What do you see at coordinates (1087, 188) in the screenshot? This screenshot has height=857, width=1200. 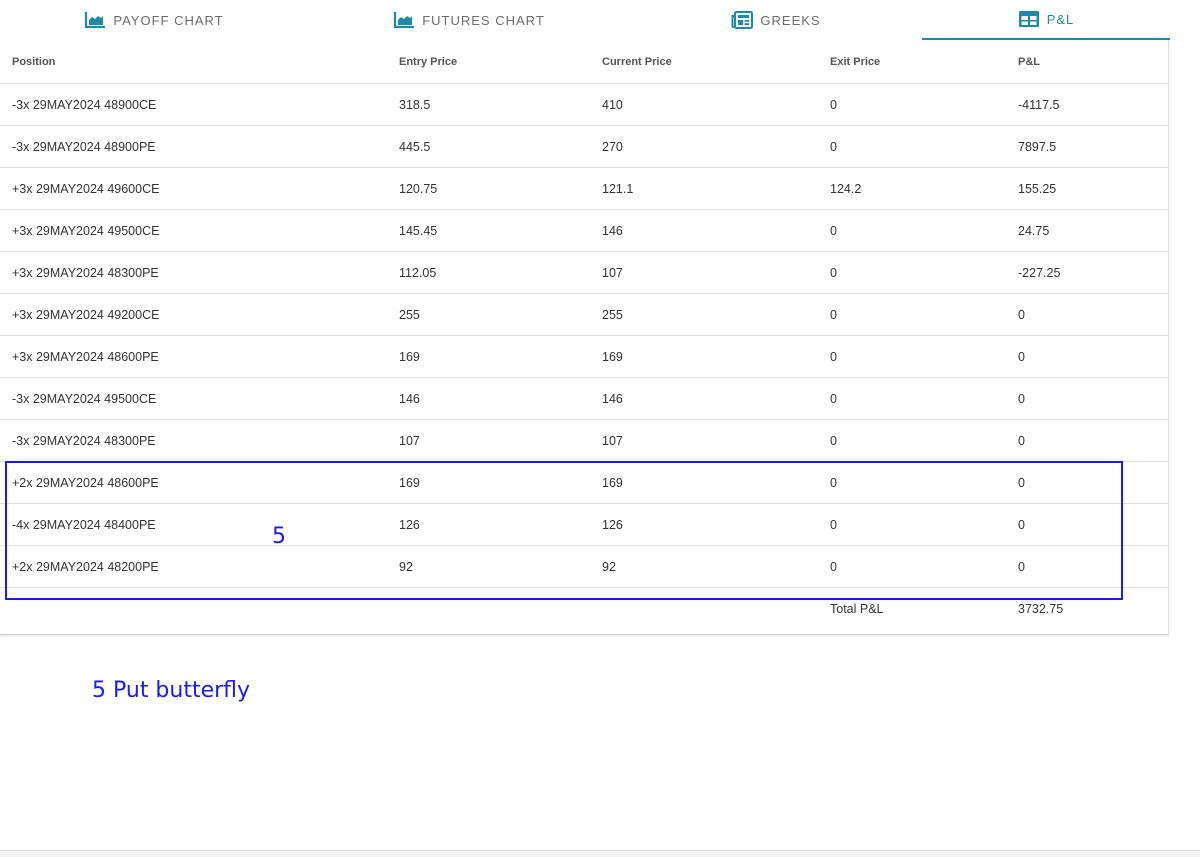 I see `cell-pnl: 155.25` at bounding box center [1087, 188].